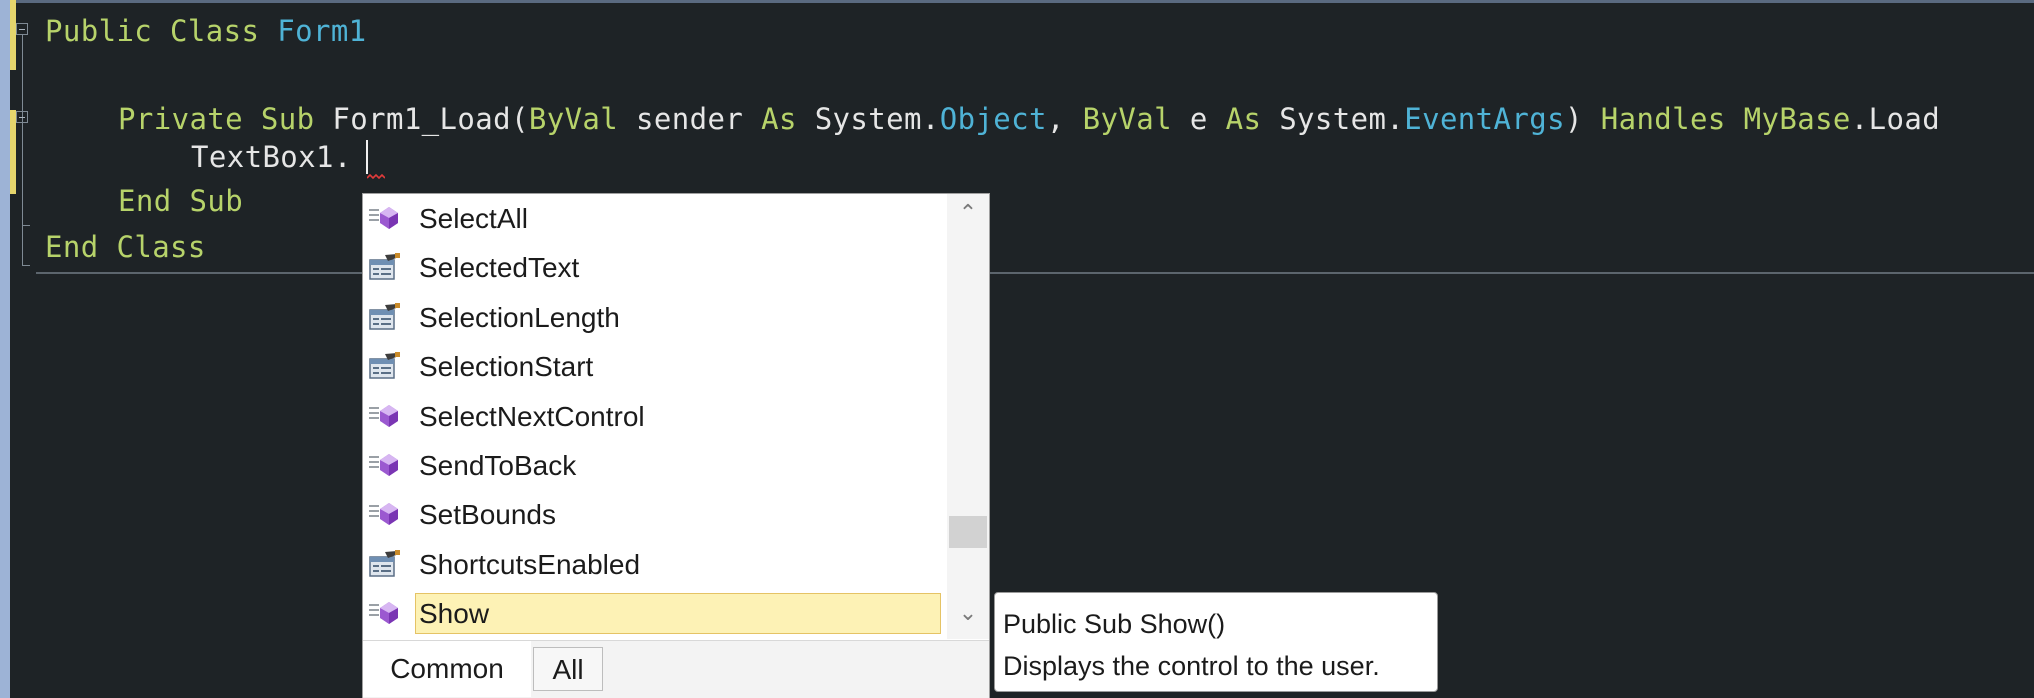 The image size is (2034, 698). I want to click on scroll-up-arrow-icon: ⌃, so click(968, 214).